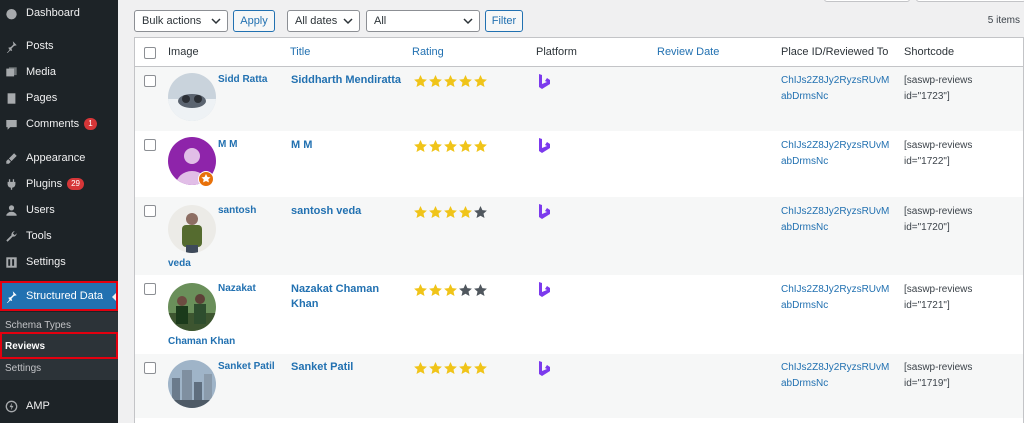 The width and height of the screenshot is (1024, 423). What do you see at coordinates (11, 262) in the screenshot?
I see `settings-icon` at bounding box center [11, 262].